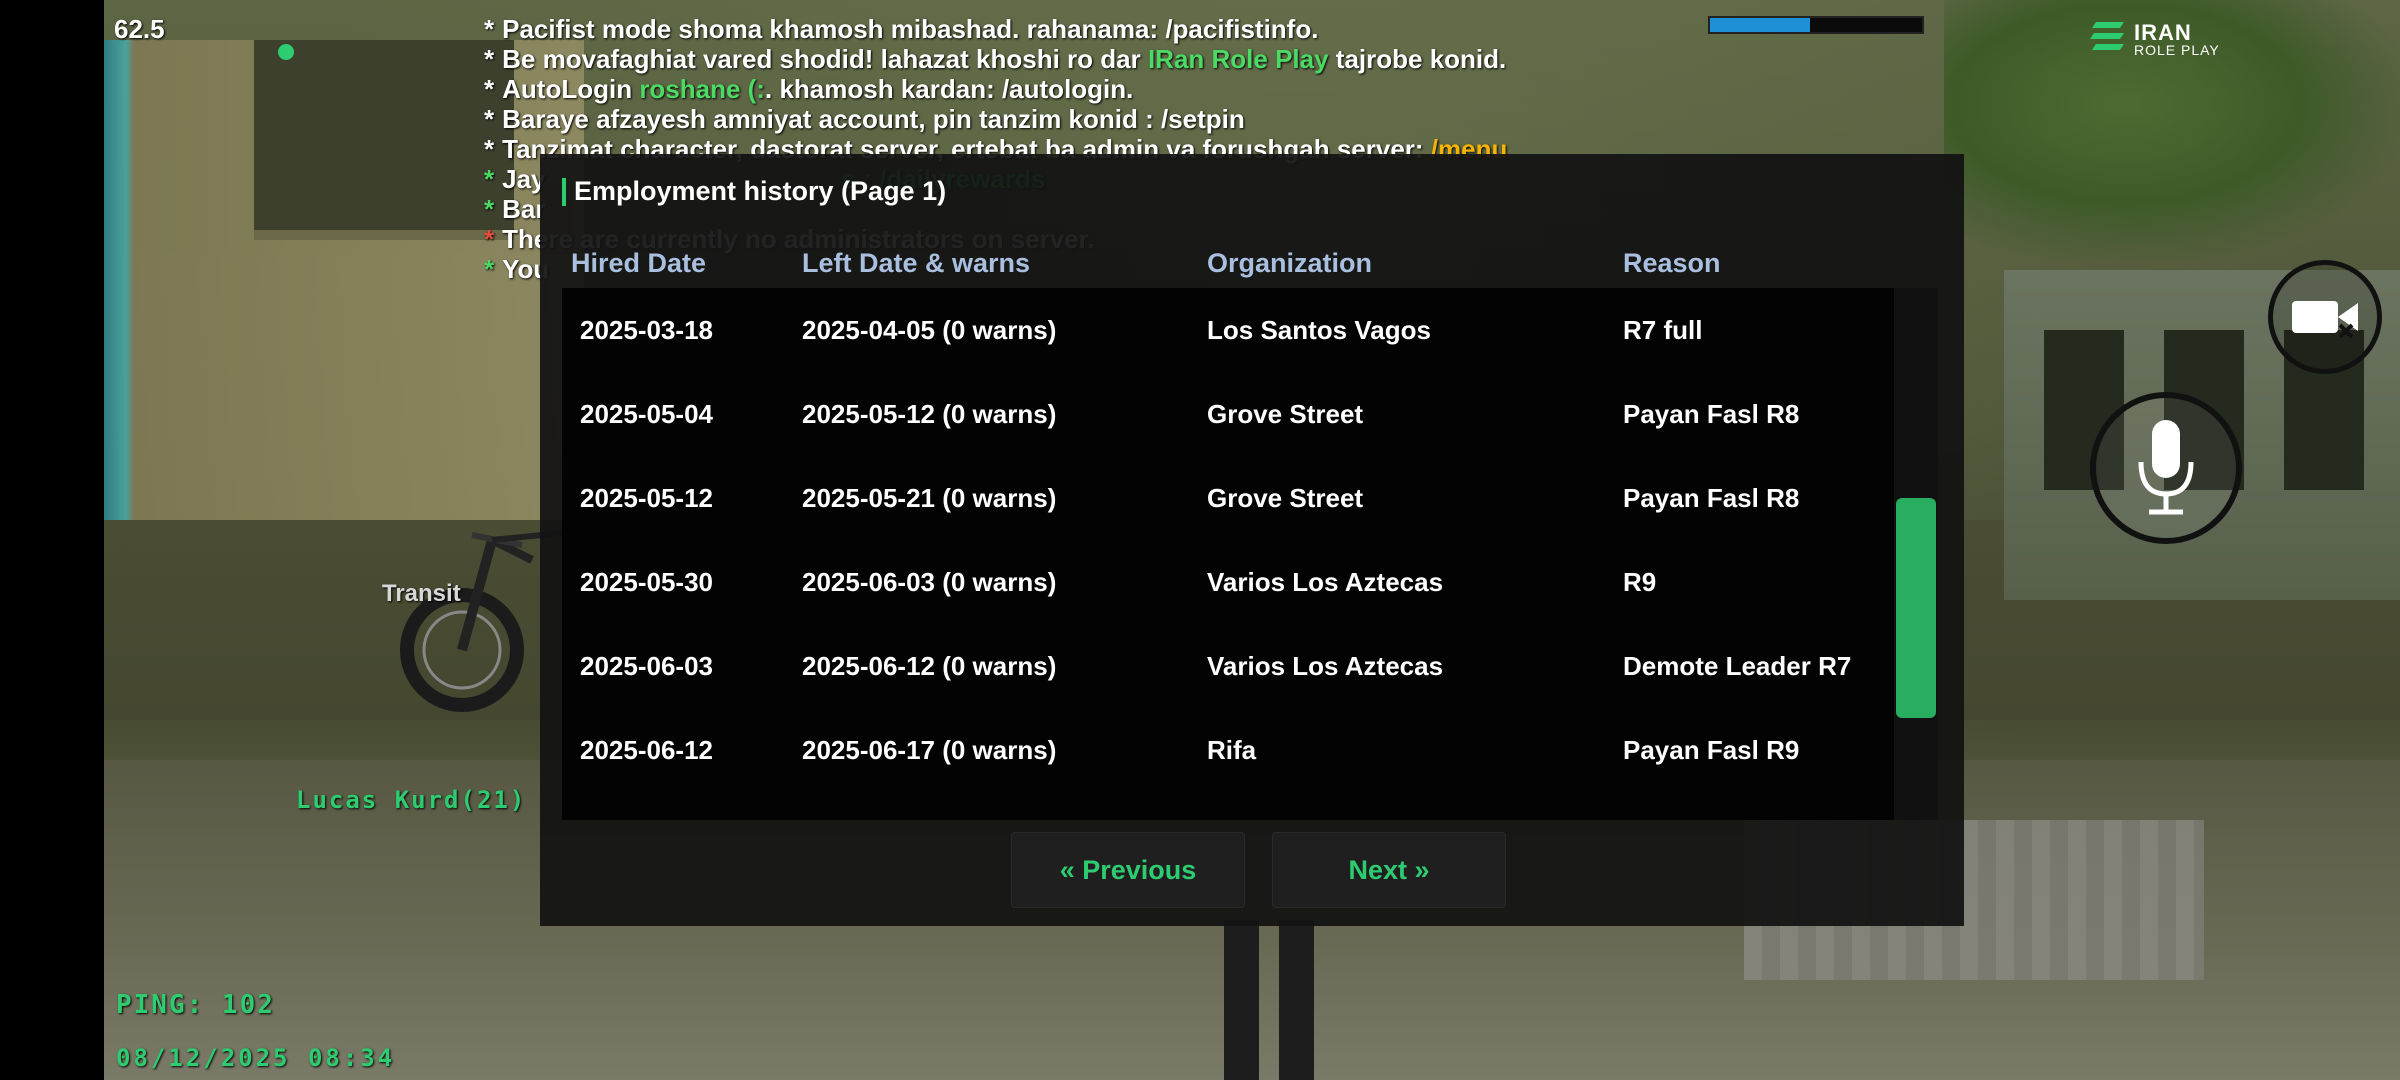  Describe the element at coordinates (1264, 1000) in the screenshot. I see `player-legs` at that location.